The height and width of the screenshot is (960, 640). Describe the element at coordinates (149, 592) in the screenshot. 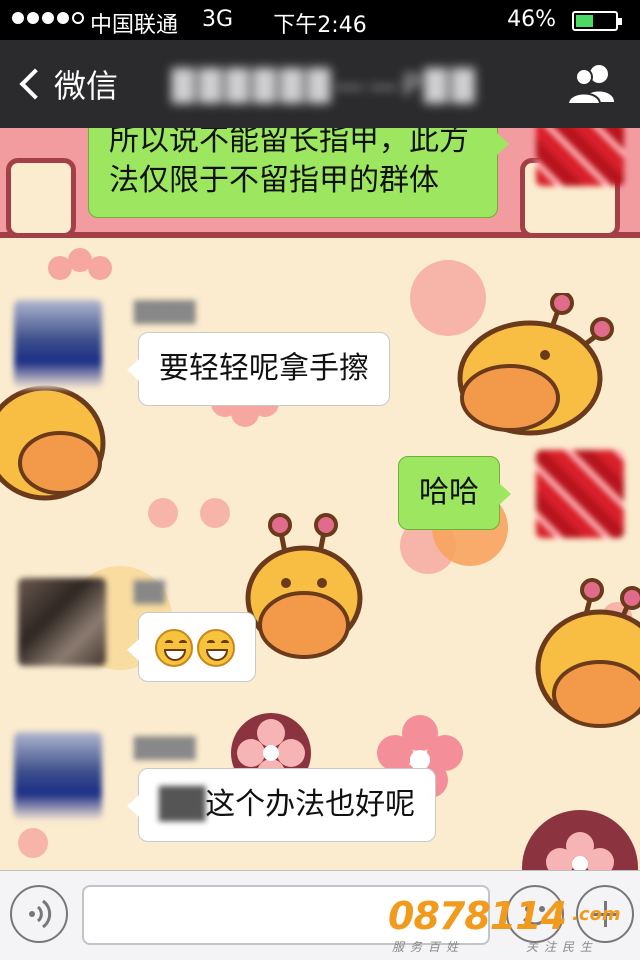

I see `sender-name: ██` at that location.